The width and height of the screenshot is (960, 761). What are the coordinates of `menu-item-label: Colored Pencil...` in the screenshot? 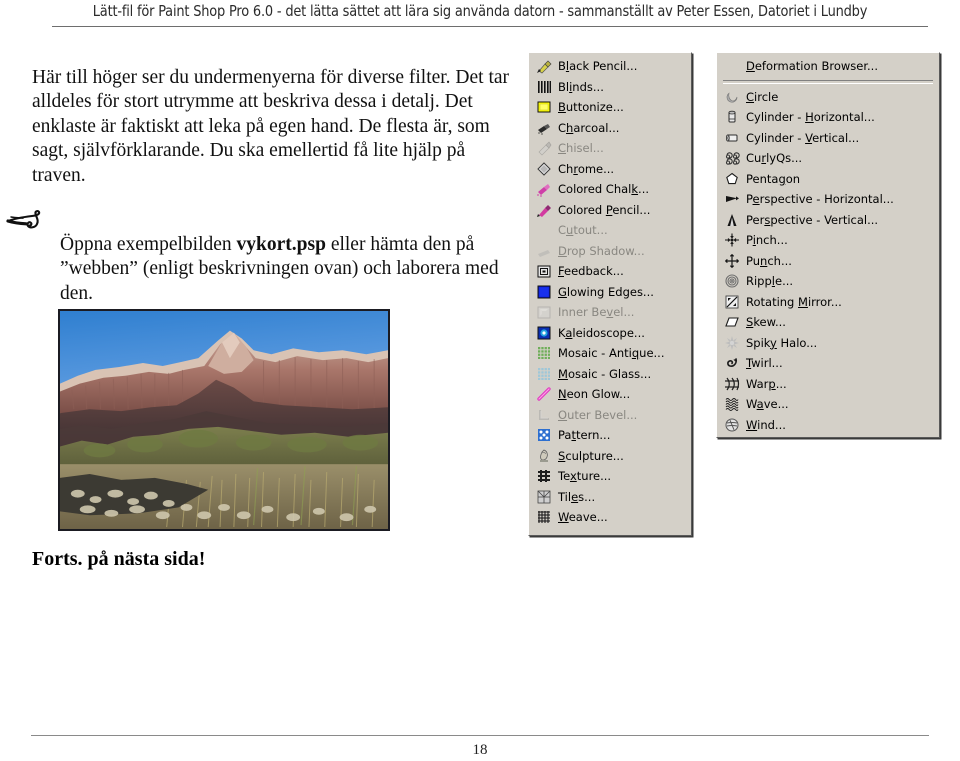 It's located at (604, 209).